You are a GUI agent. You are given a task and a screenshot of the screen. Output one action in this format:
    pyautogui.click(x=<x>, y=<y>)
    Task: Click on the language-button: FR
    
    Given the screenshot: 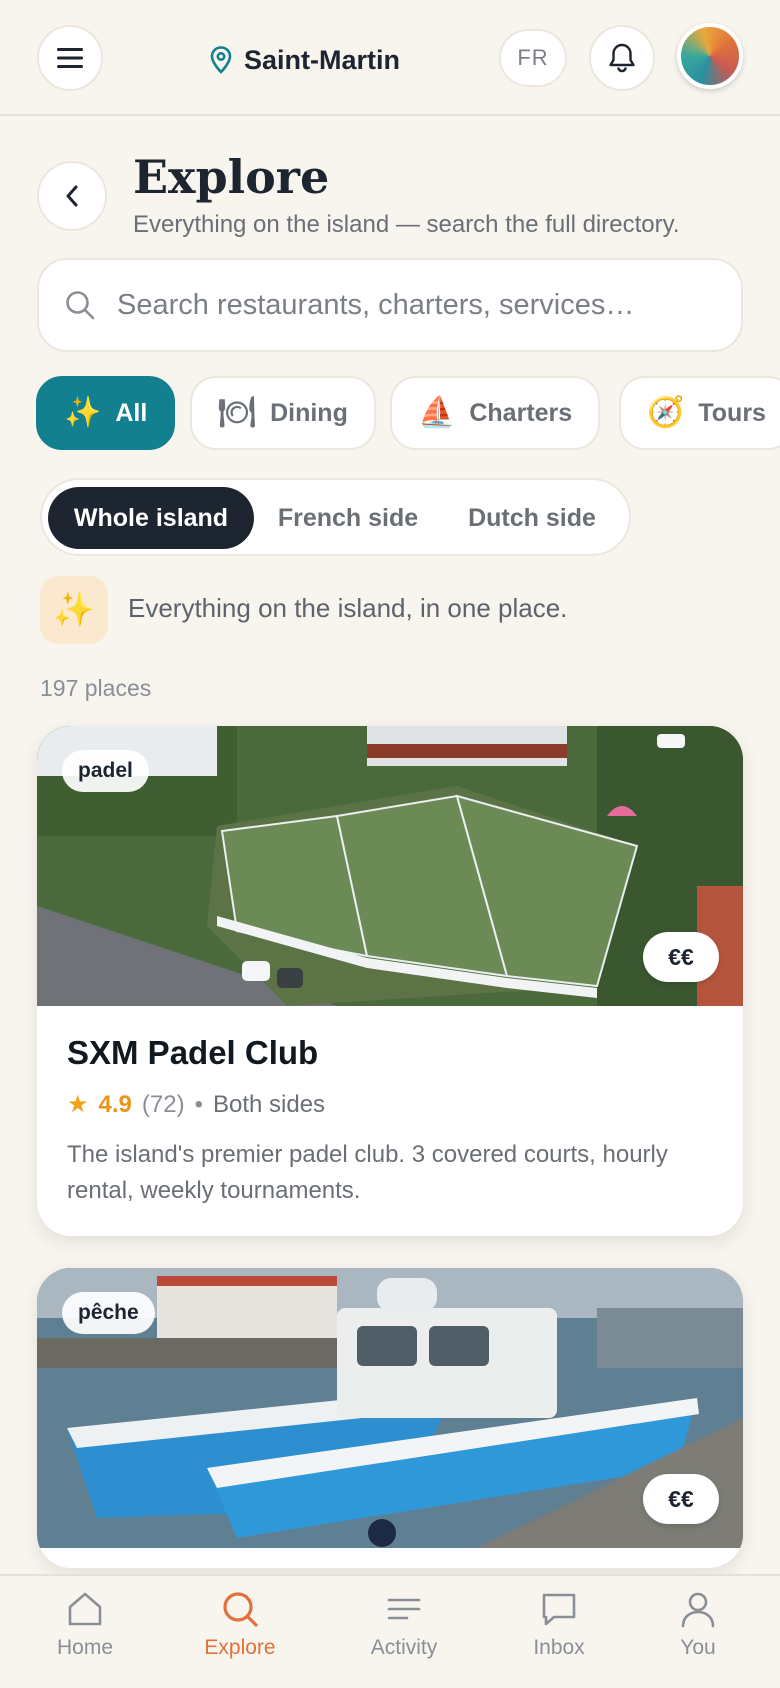 What is the action you would take?
    pyautogui.click(x=533, y=58)
    